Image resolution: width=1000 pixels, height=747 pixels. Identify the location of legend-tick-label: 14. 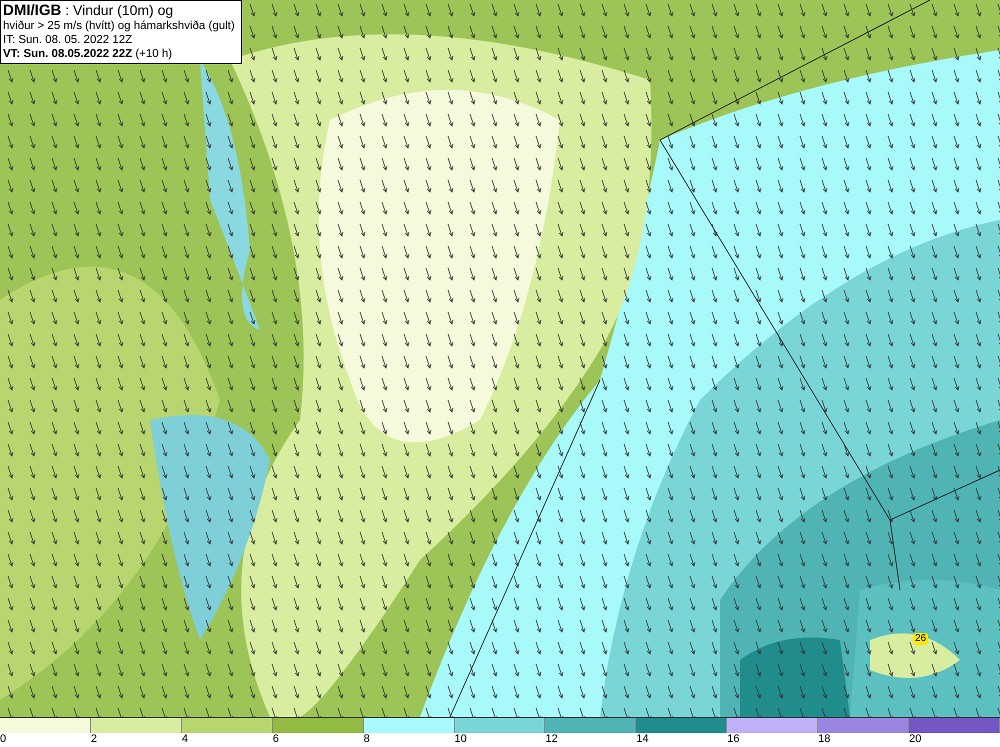
(642, 739).